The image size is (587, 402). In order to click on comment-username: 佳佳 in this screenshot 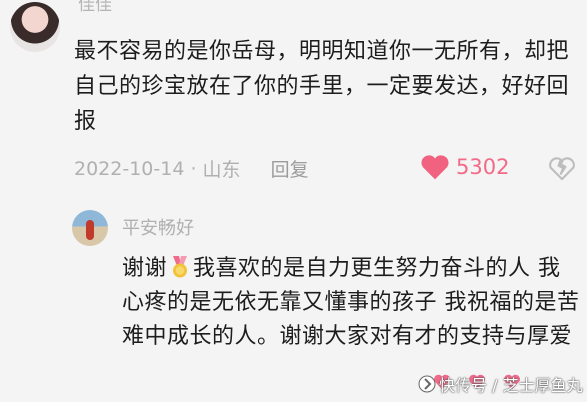, I will do `click(95, 7)`.